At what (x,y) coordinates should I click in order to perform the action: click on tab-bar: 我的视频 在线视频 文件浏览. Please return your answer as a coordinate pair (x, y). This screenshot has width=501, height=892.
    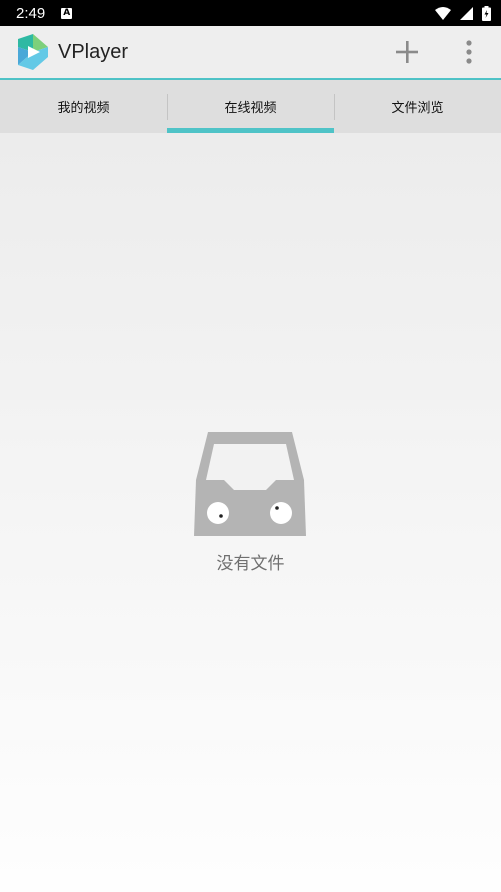
    Looking at the image, I should click on (250, 106).